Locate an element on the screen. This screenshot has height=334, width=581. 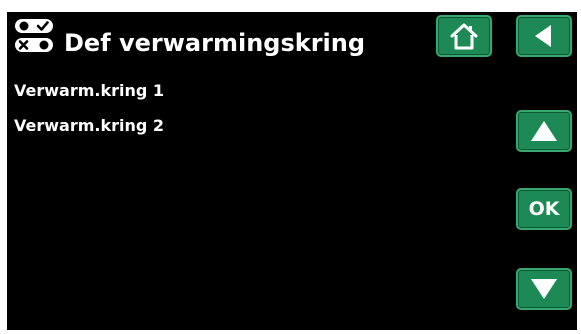
settings-toggles-icon is located at coordinates (34, 37).